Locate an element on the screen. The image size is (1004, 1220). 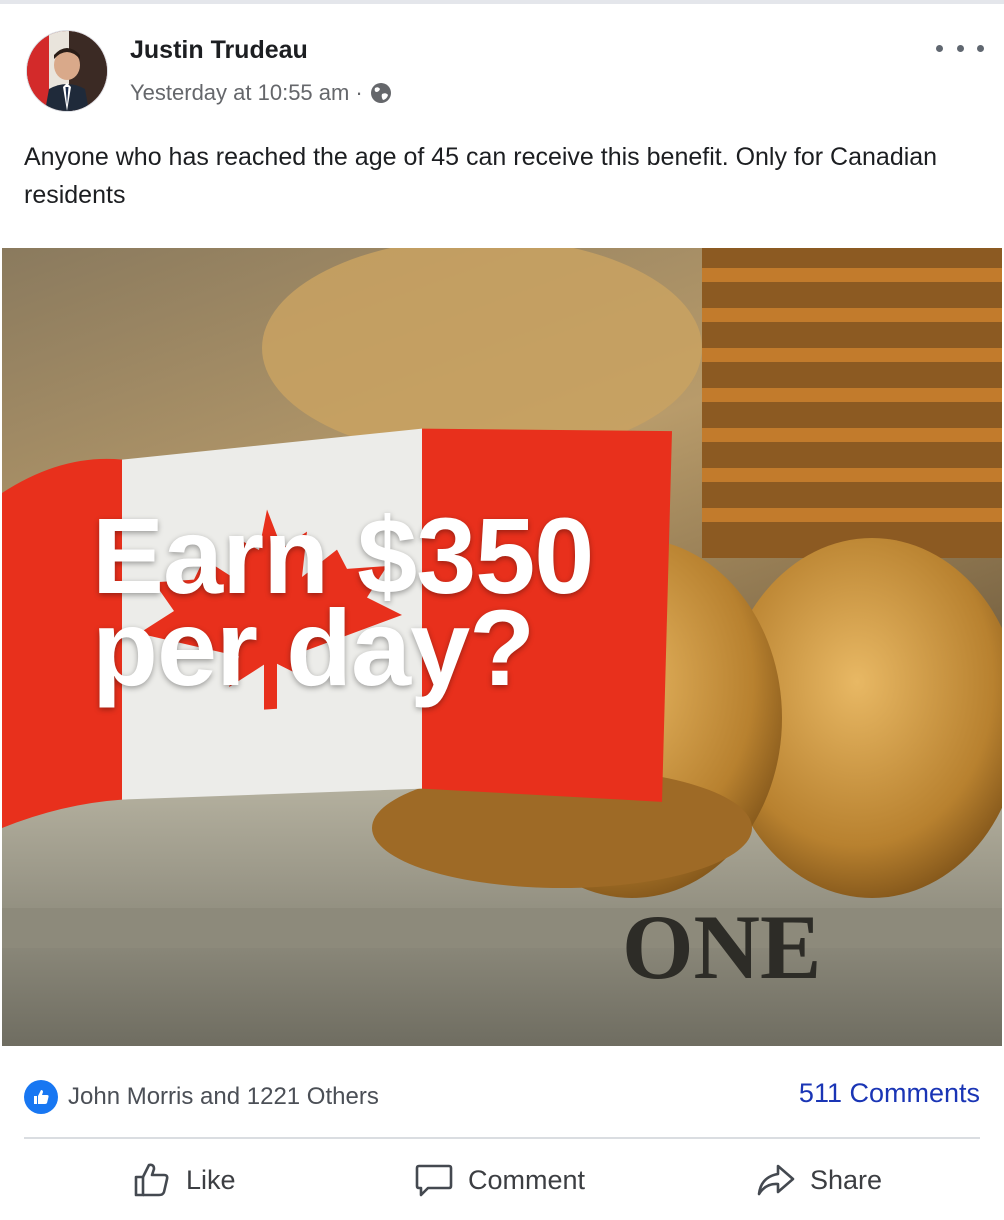
post-timestamp: Yesterday at 10:55 am is located at coordinates (239, 93).